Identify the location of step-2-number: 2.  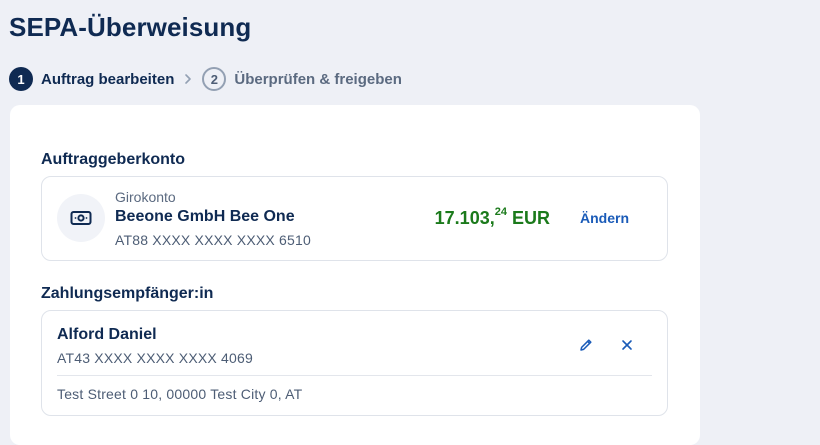
(214, 79).